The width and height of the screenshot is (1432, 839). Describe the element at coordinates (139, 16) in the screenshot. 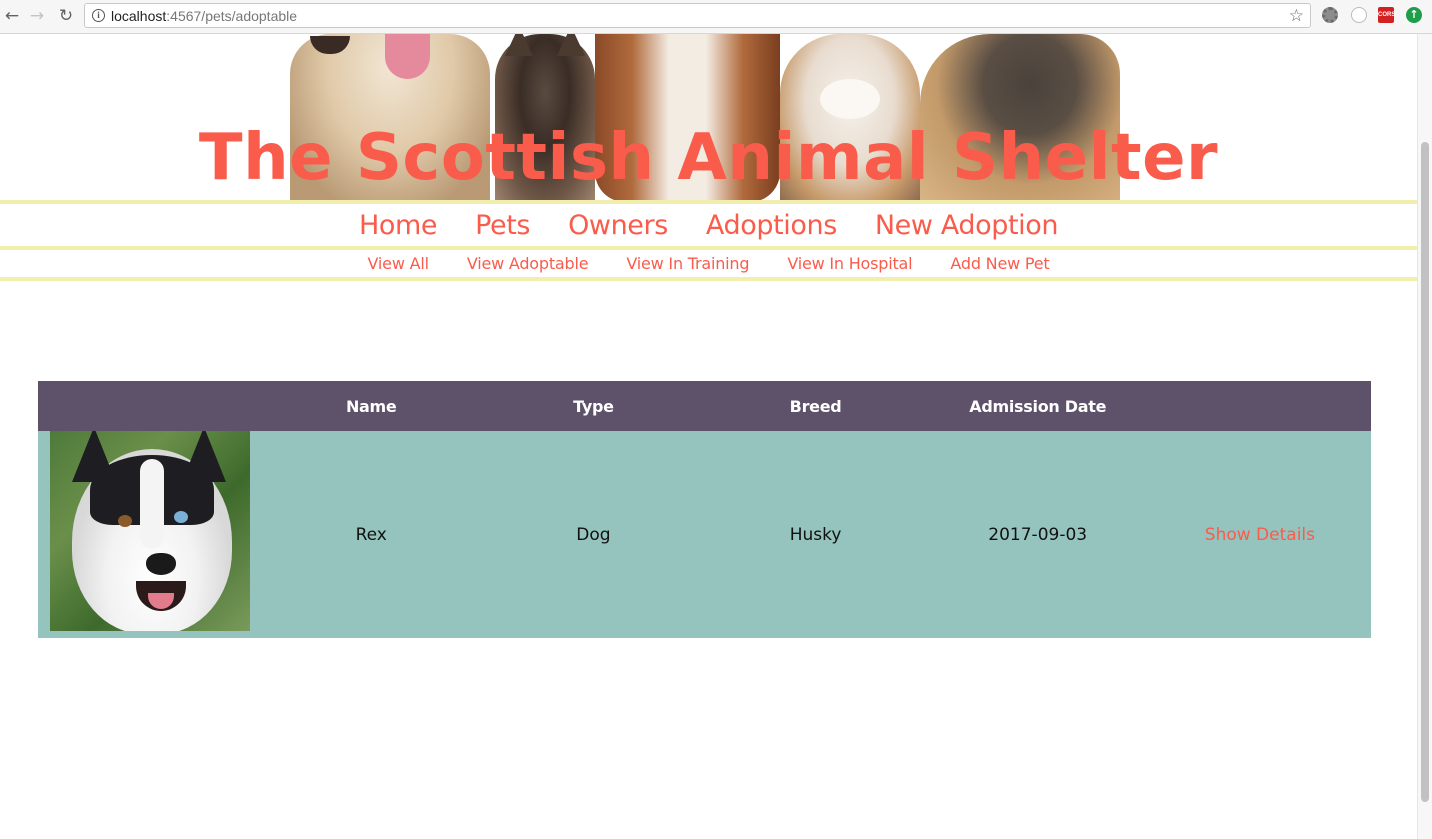

I see `url-host: localhost` at that location.